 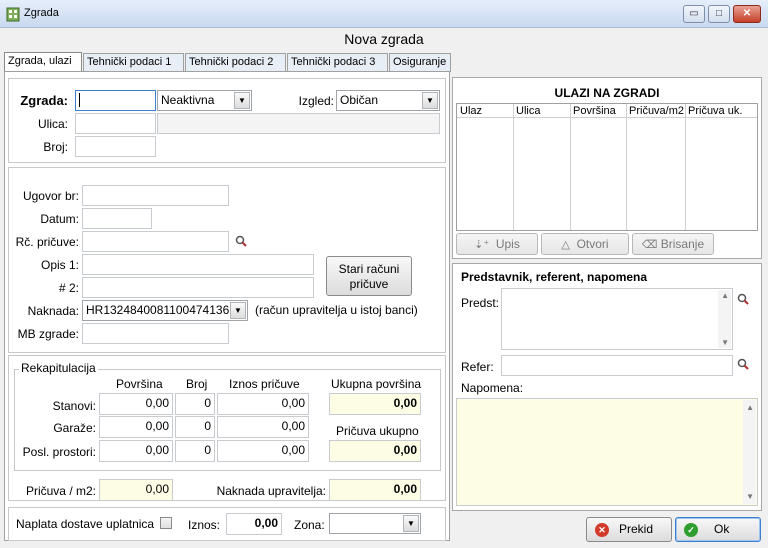 What do you see at coordinates (694, 14) in the screenshot?
I see `minimize-button: ▭` at bounding box center [694, 14].